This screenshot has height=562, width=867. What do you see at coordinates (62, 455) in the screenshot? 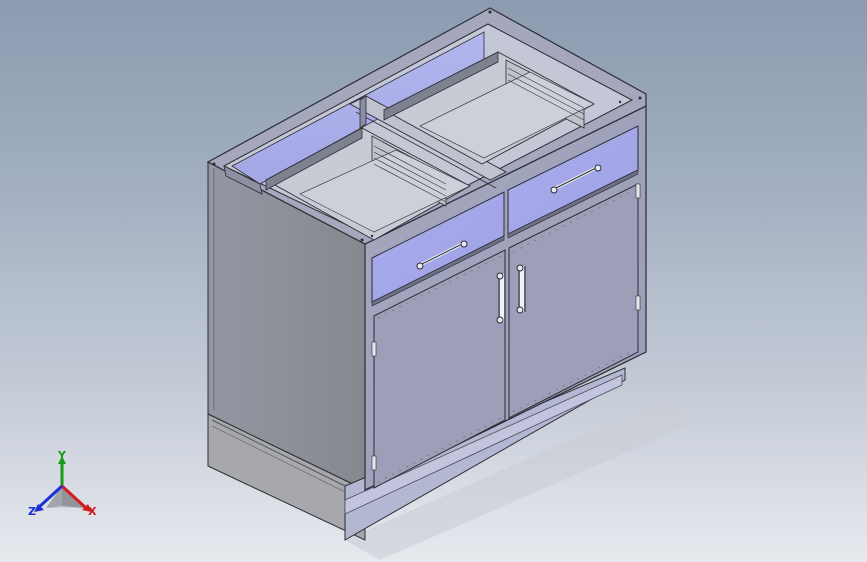
I see `y-axis-label: Y` at bounding box center [62, 455].